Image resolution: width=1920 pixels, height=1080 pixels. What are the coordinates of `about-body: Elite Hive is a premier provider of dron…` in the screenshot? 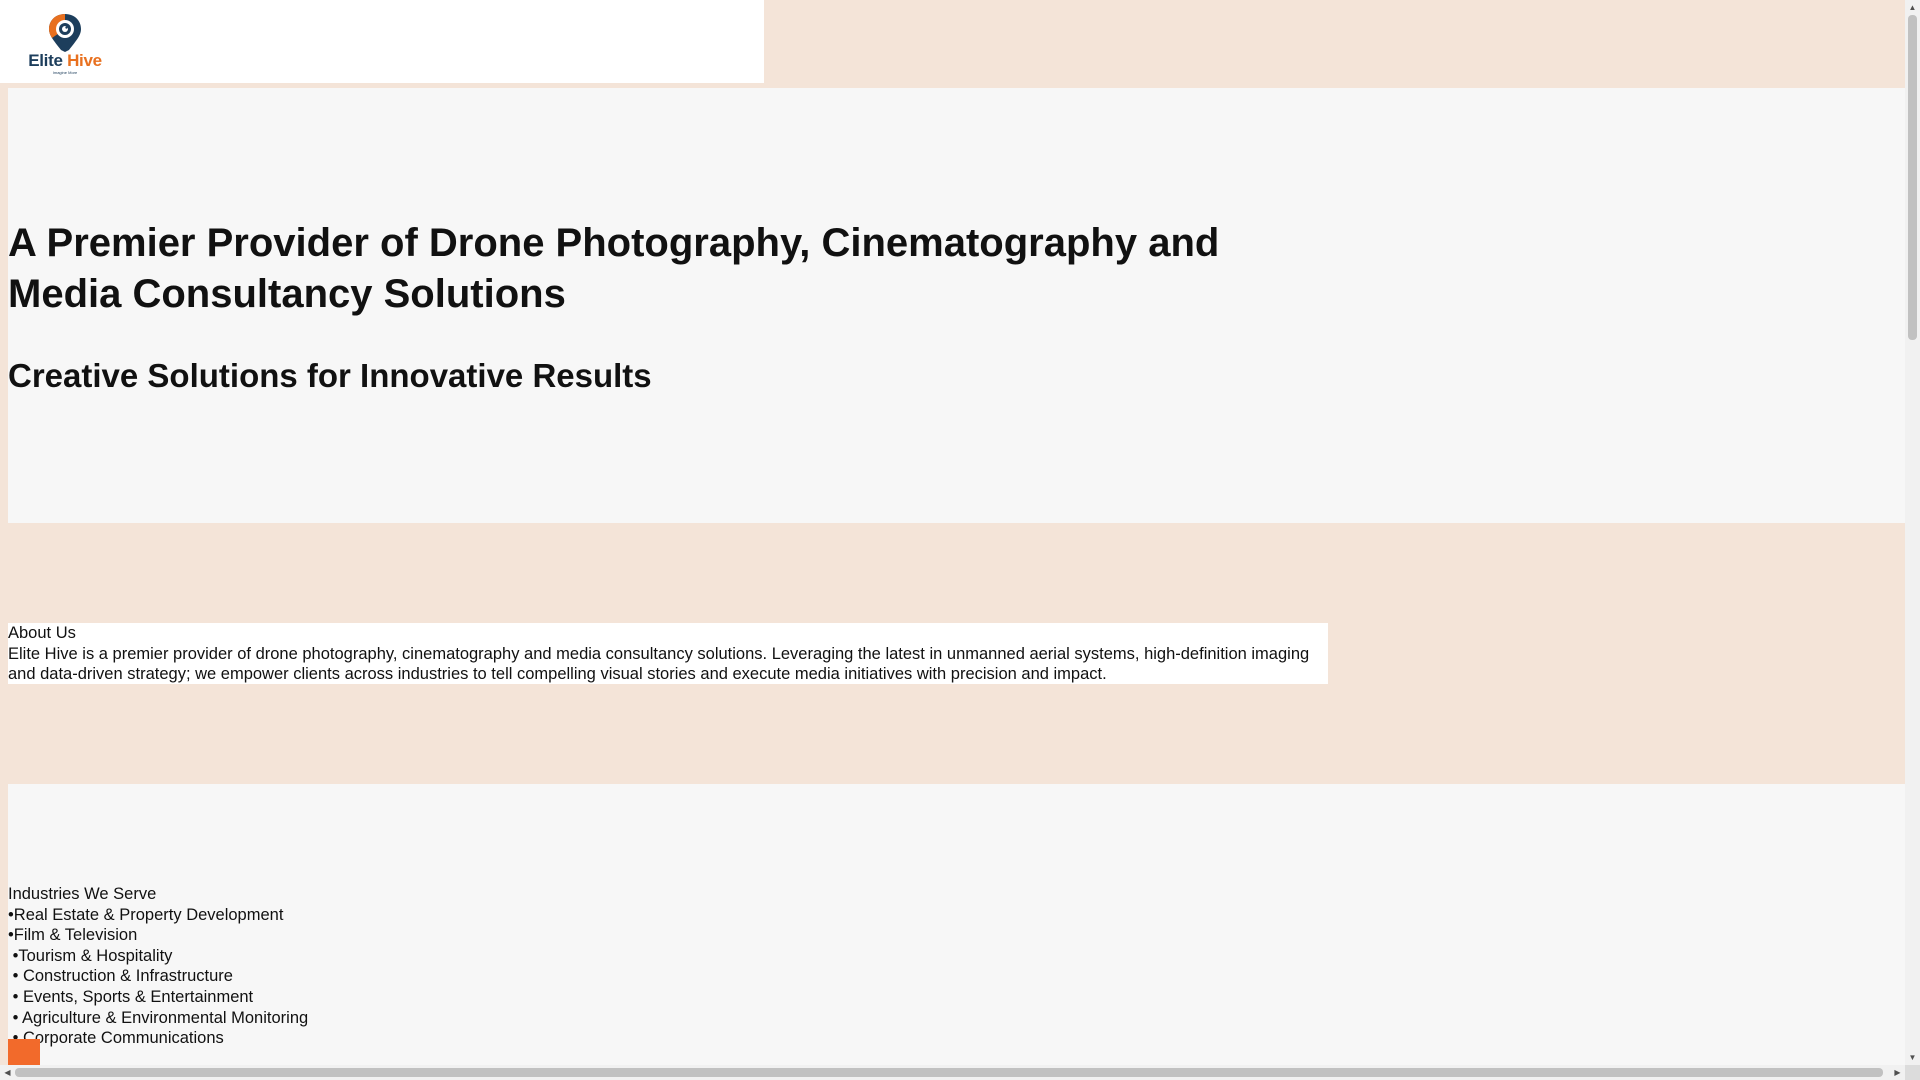 It's located at (659, 664).